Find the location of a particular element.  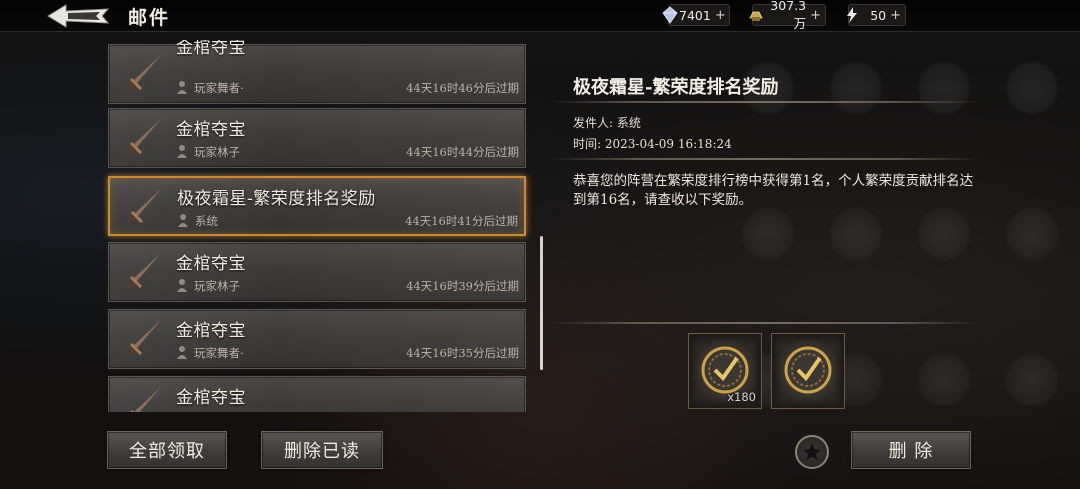

mail-list-item: 金棺夺宝 玩家林子 44天16时44分后过期 is located at coordinates (317, 138).